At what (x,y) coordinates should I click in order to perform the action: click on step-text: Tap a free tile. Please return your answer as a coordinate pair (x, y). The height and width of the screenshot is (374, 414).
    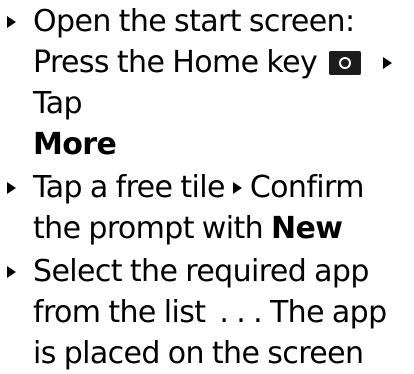
    Looking at the image, I should click on (129, 187).